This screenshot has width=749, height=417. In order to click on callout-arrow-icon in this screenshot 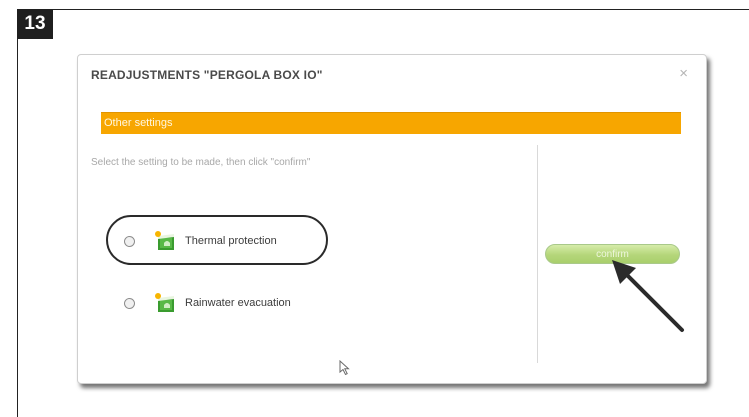, I will do `click(648, 296)`.